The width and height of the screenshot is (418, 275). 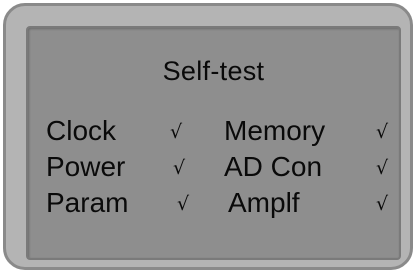 What do you see at coordinates (382, 132) in the screenshot?
I see `test-item-memory-check-icon: √` at bounding box center [382, 132].